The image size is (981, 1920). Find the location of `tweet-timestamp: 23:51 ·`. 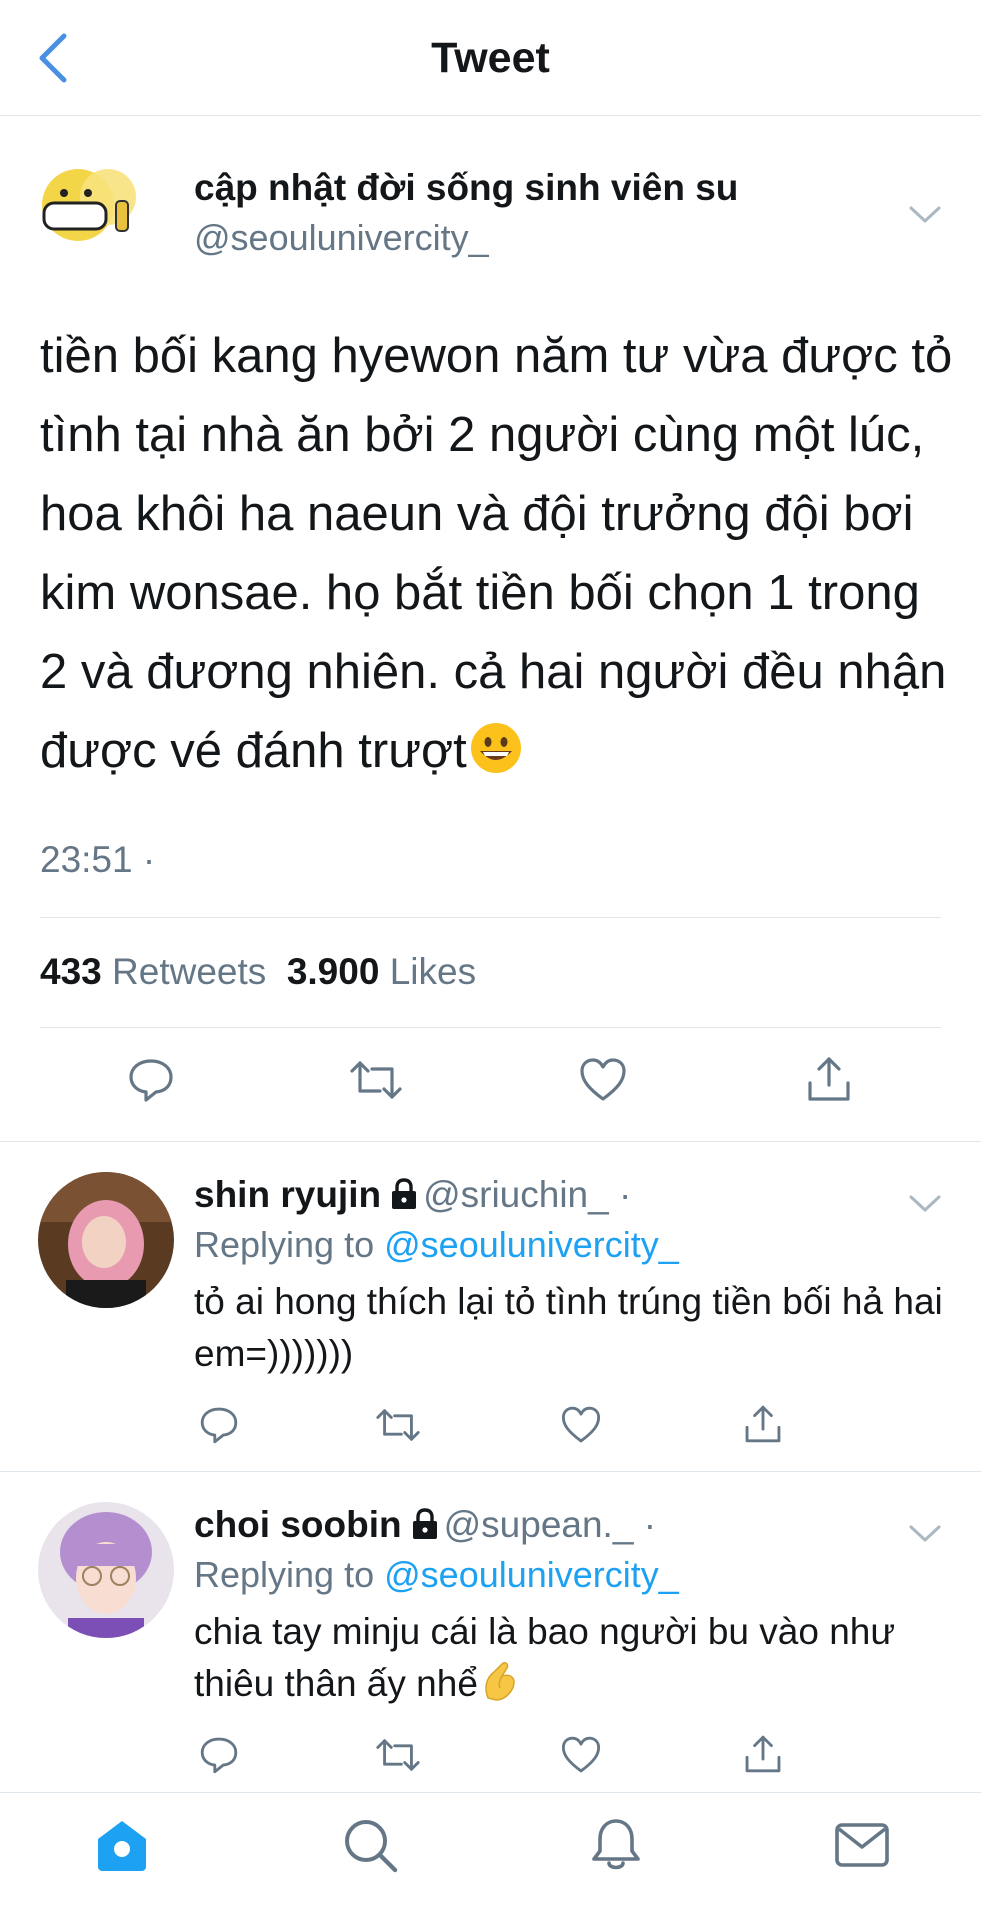

tweet-timestamp: 23:51 · is located at coordinates (97, 860).